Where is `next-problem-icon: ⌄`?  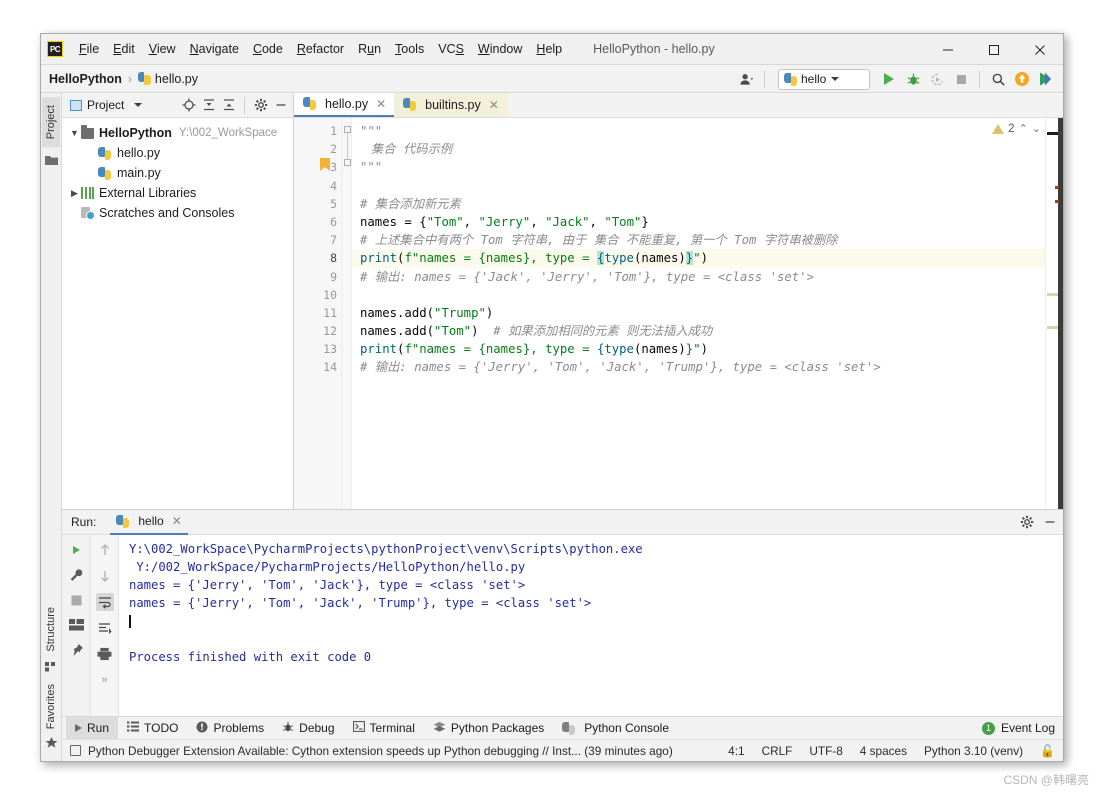 next-problem-icon: ⌄ is located at coordinates (1036, 128).